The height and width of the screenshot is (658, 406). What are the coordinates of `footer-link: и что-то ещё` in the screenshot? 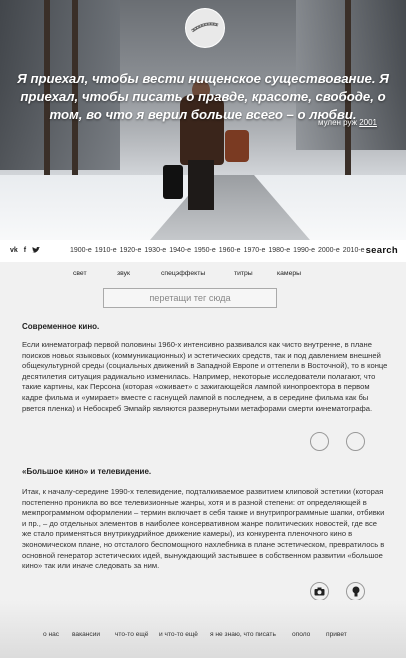 It's located at (178, 634).